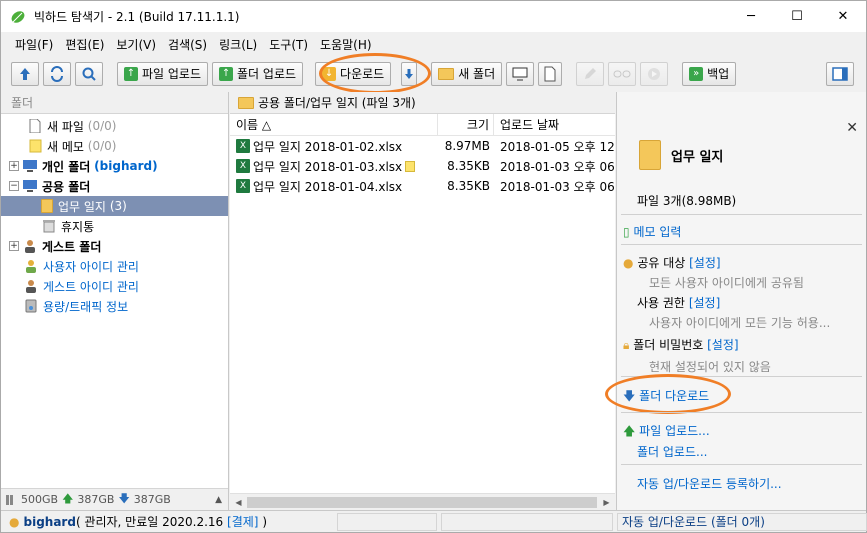 Image resolution: width=867 pixels, height=533 pixels. Describe the element at coordinates (288, 44) in the screenshot. I see `menu-tools: 도구(T)` at that location.